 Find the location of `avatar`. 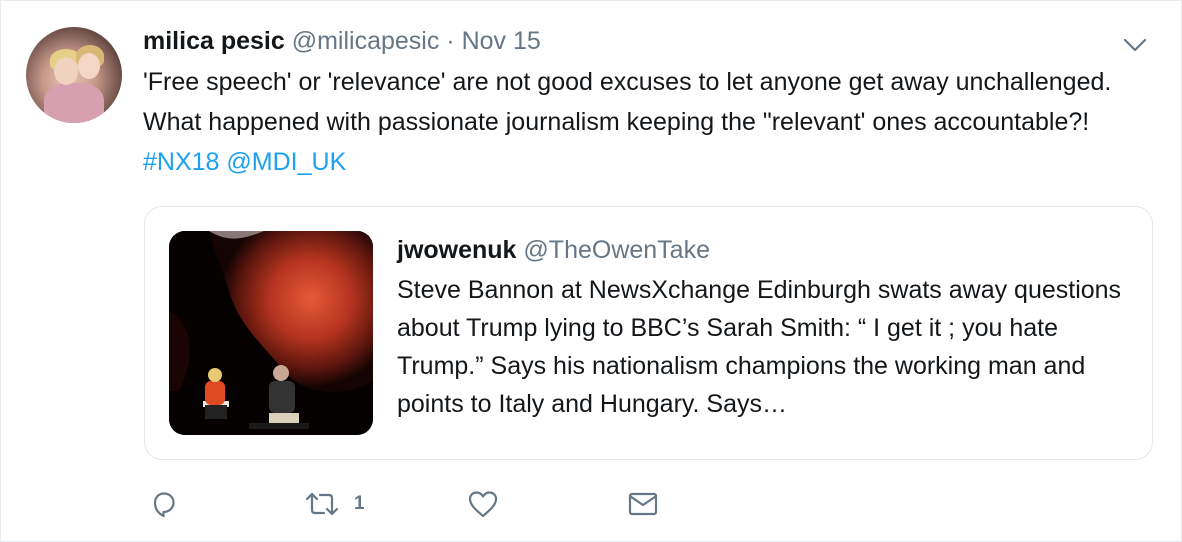

avatar is located at coordinates (74, 75).